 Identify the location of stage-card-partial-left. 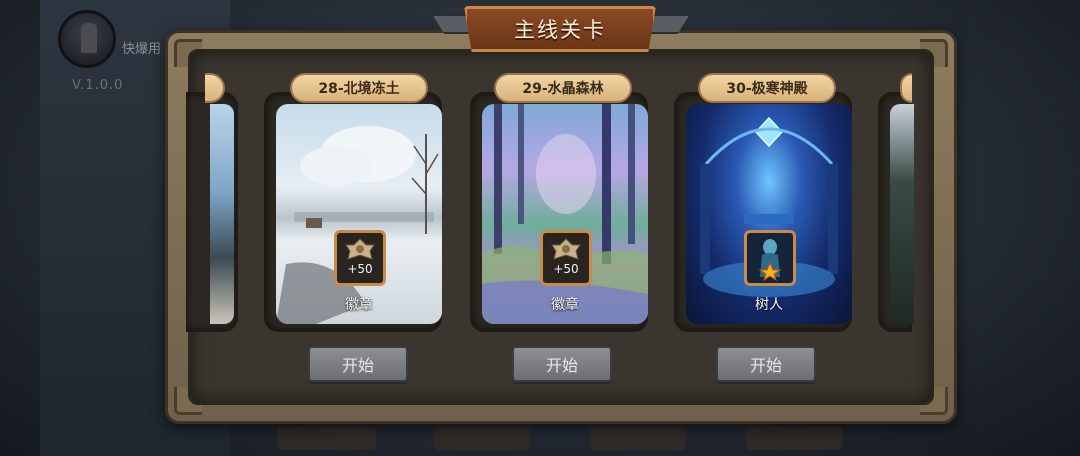
(212, 212).